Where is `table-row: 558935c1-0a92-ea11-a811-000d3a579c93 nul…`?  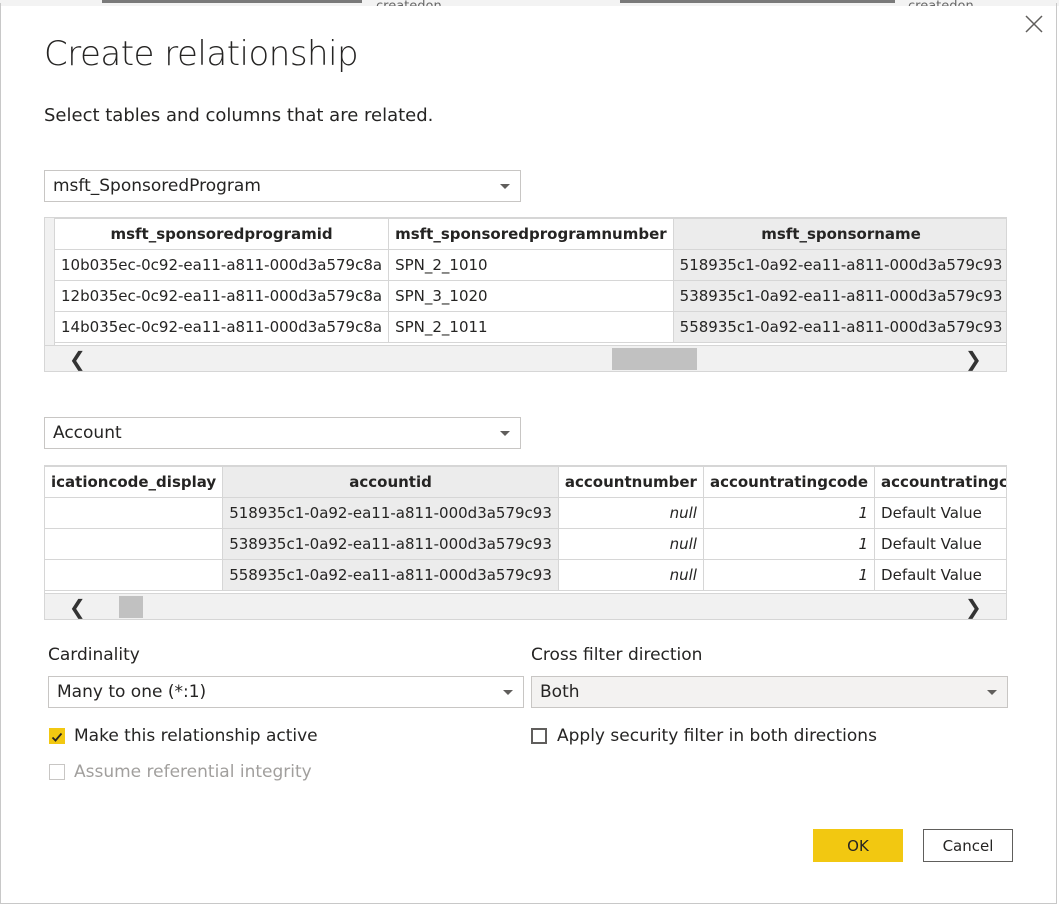 table-row: 558935c1-0a92-ea11-a811-000d3a579c93 nul… is located at coordinates (525, 575).